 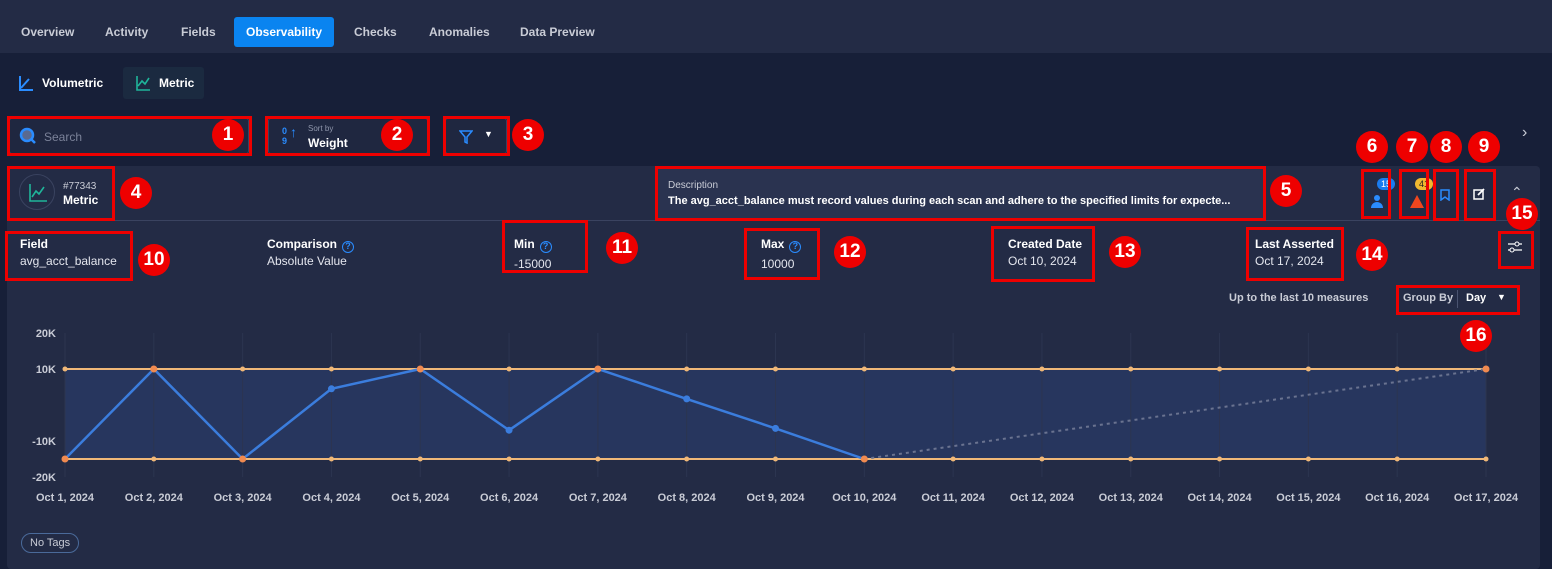 I want to click on x-tick-label: Oct 16, 2024, so click(x=1397, y=498).